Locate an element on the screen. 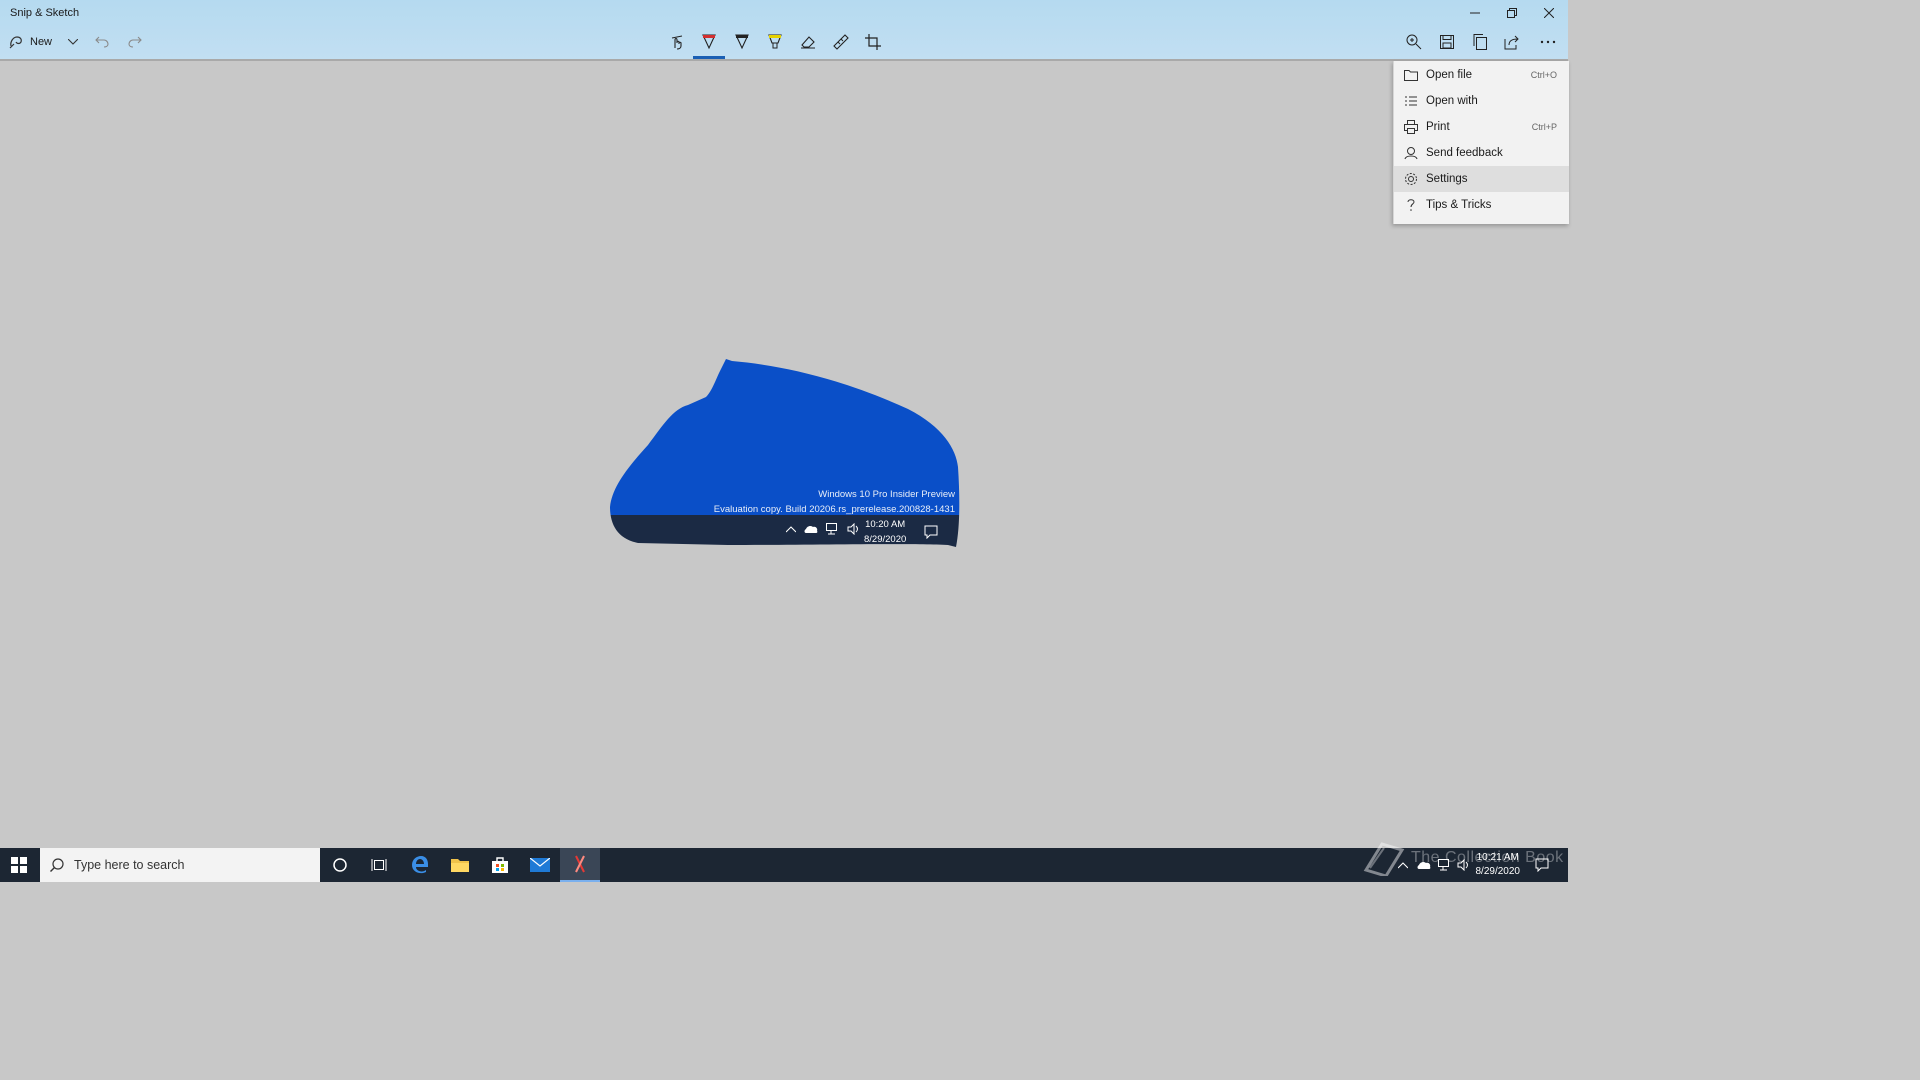 The width and height of the screenshot is (1920, 1080). task-view-button is located at coordinates (379, 865).